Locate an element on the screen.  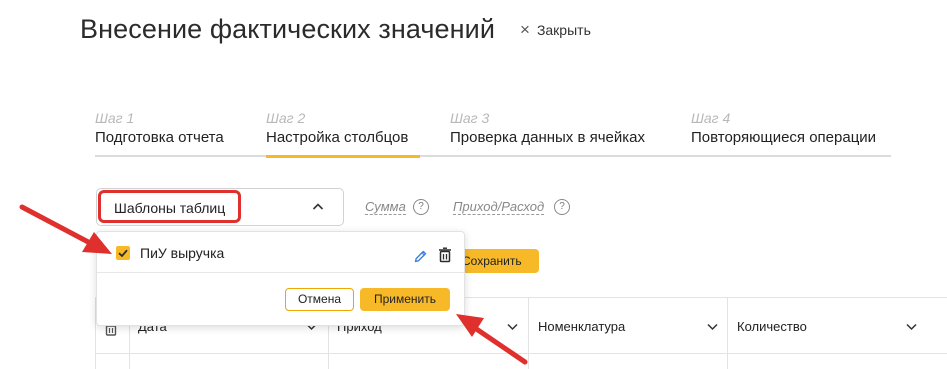
step-3: Шаг 3 Проверка данных в ячейках is located at coordinates (557, 134).